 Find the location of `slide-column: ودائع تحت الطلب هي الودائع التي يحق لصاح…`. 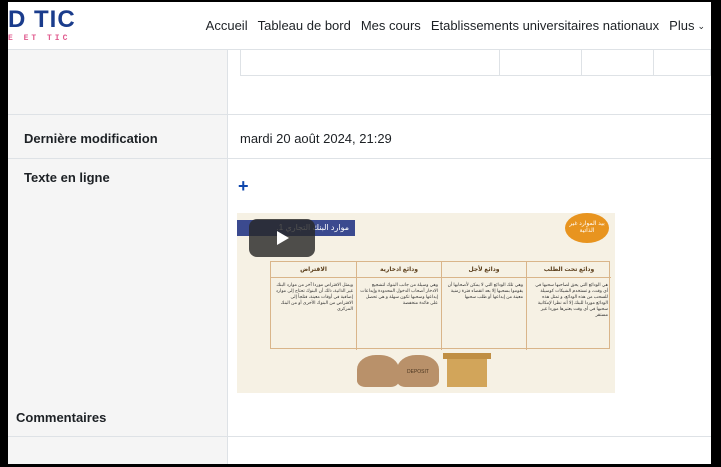

slide-column: ودائع تحت الطلب هي الودائع التي يحق لصاح… is located at coordinates (568, 306).